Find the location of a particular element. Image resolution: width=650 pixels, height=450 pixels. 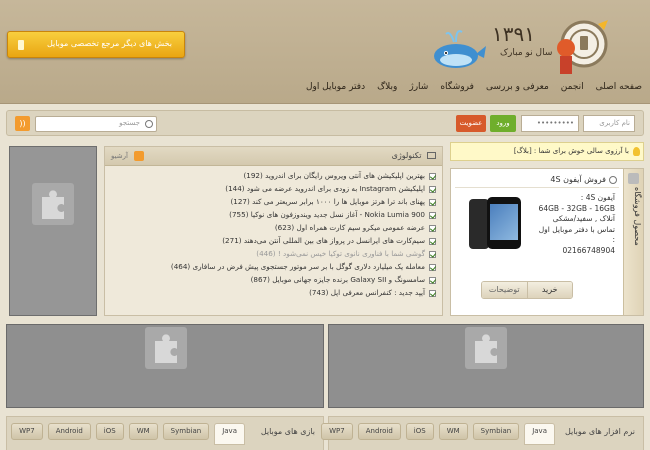

technology-header: آرشیو تکنولوژی is located at coordinates (273, 156).